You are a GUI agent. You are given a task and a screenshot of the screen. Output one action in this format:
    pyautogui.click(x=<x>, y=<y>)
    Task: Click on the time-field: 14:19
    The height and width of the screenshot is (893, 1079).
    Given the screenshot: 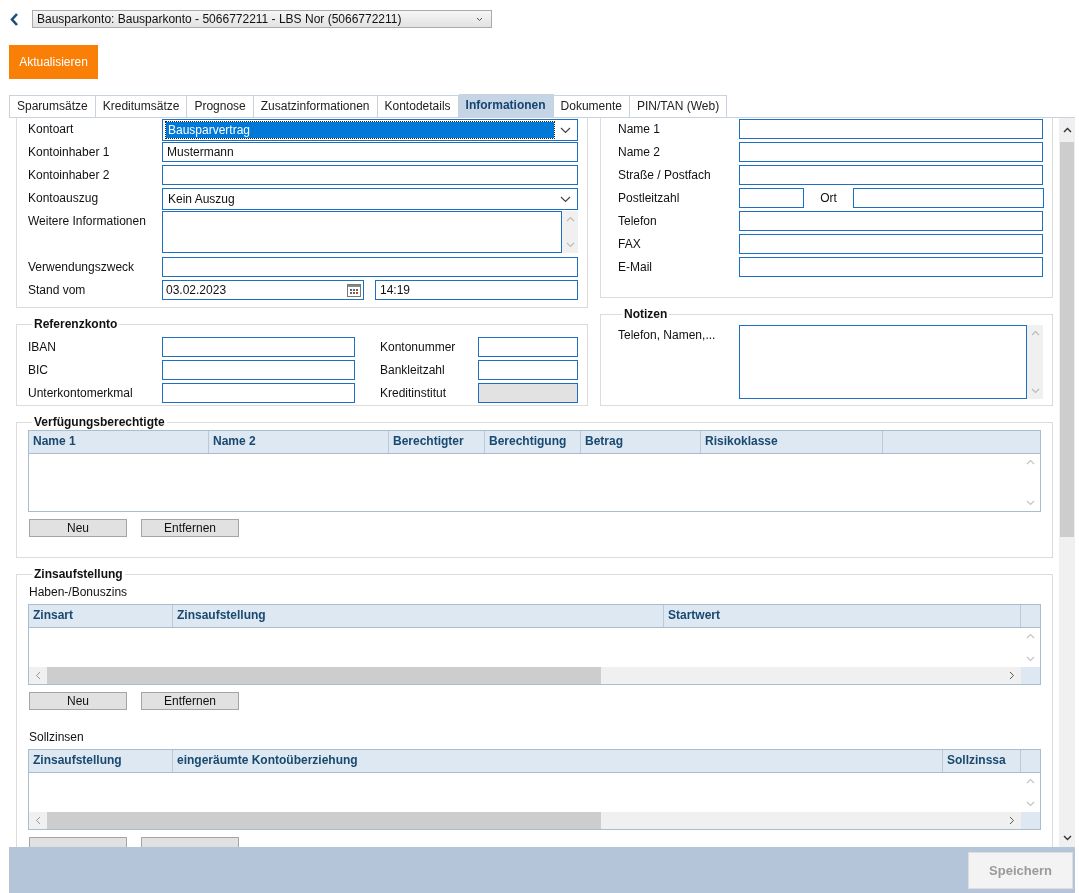 What is the action you would take?
    pyautogui.click(x=476, y=290)
    